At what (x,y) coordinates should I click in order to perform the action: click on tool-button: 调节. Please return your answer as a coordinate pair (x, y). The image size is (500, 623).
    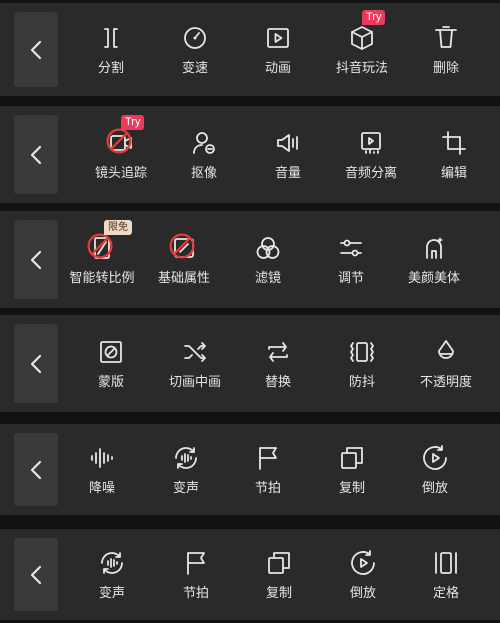
    Looking at the image, I should click on (351, 259).